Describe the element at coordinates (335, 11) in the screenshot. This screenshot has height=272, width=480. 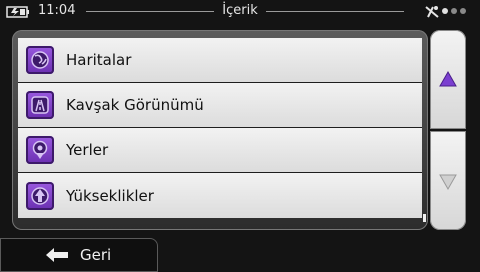
I see `status-divider-right` at that location.